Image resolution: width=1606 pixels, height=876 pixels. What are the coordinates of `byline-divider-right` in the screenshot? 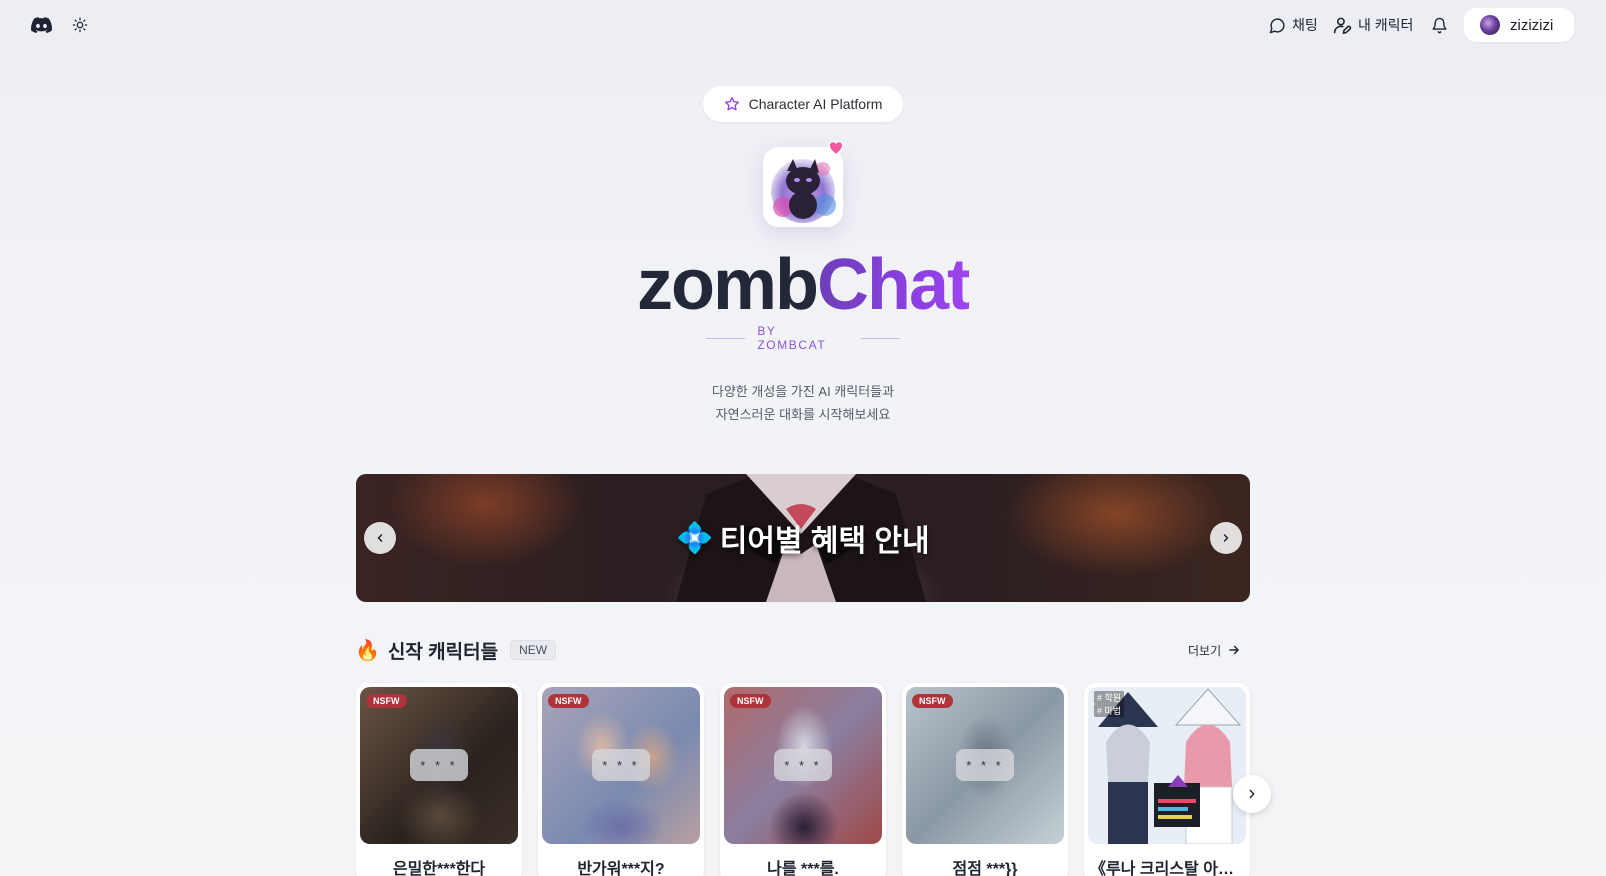 It's located at (880, 338).